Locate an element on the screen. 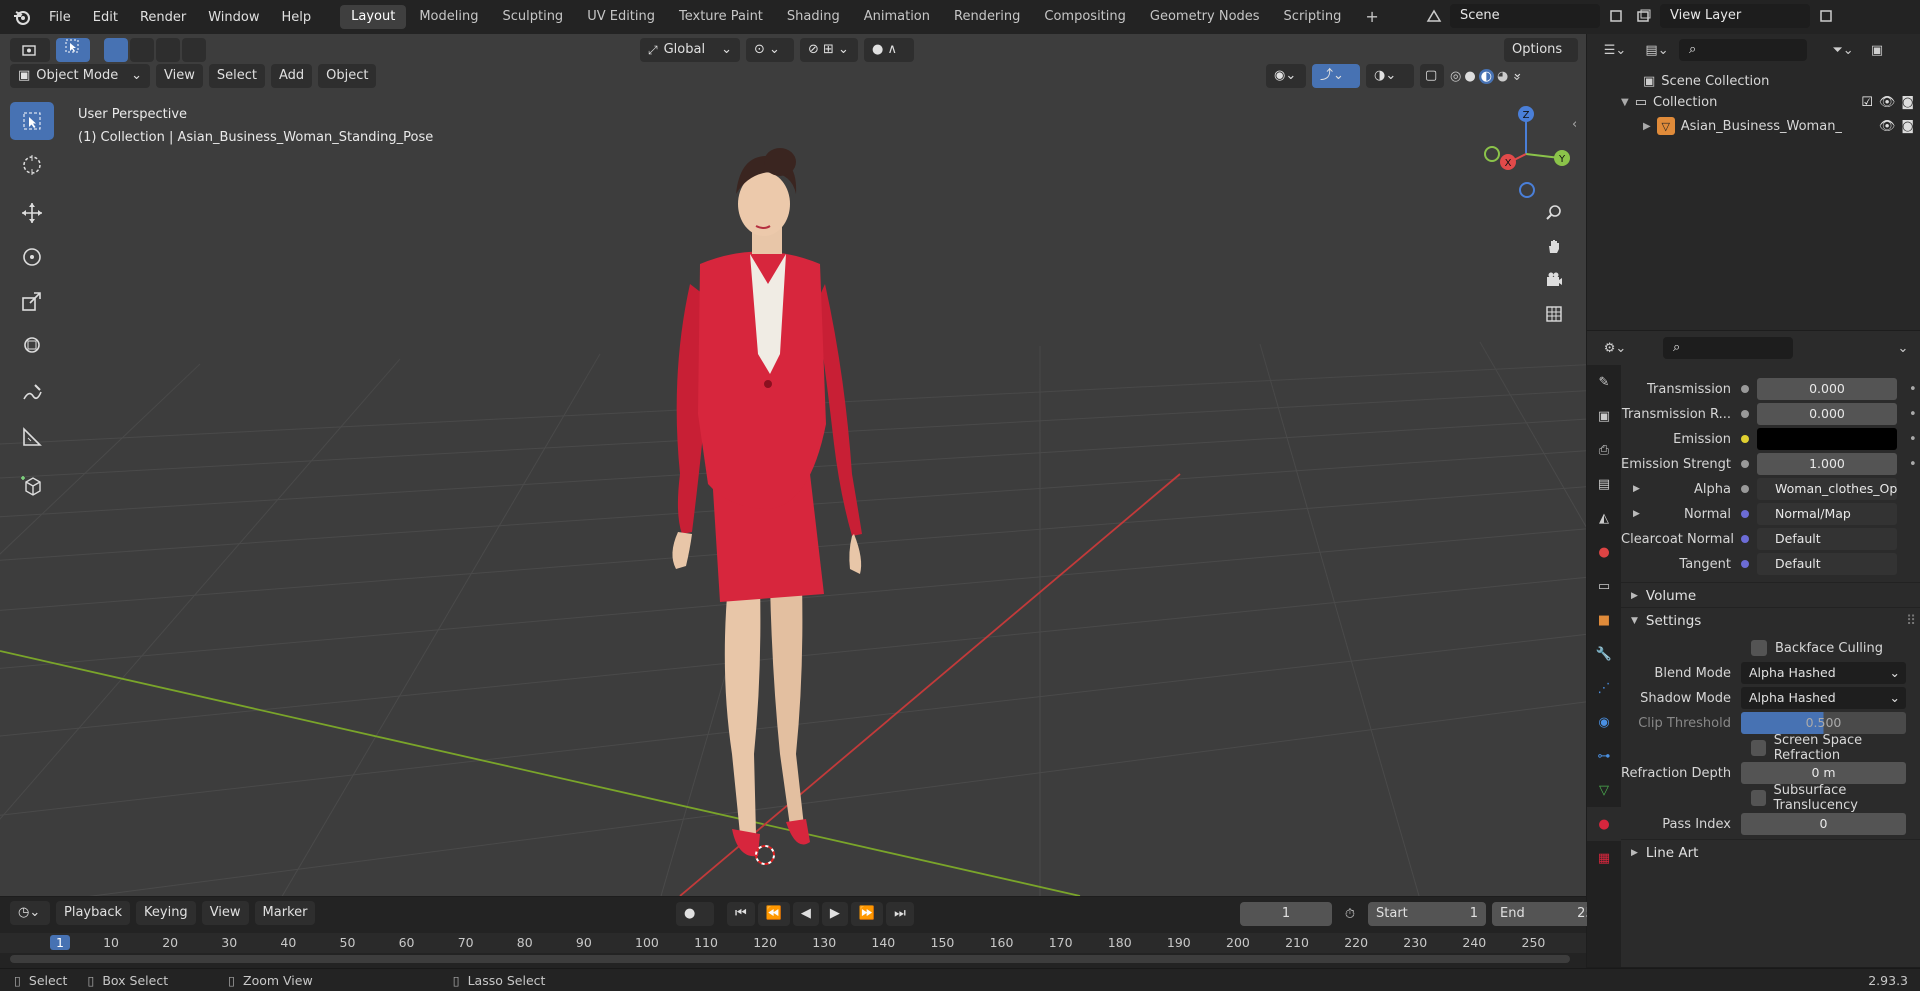 Image resolution: width=1920 pixels, height=991 pixels. view-layer-icon is located at coordinates (1644, 16).